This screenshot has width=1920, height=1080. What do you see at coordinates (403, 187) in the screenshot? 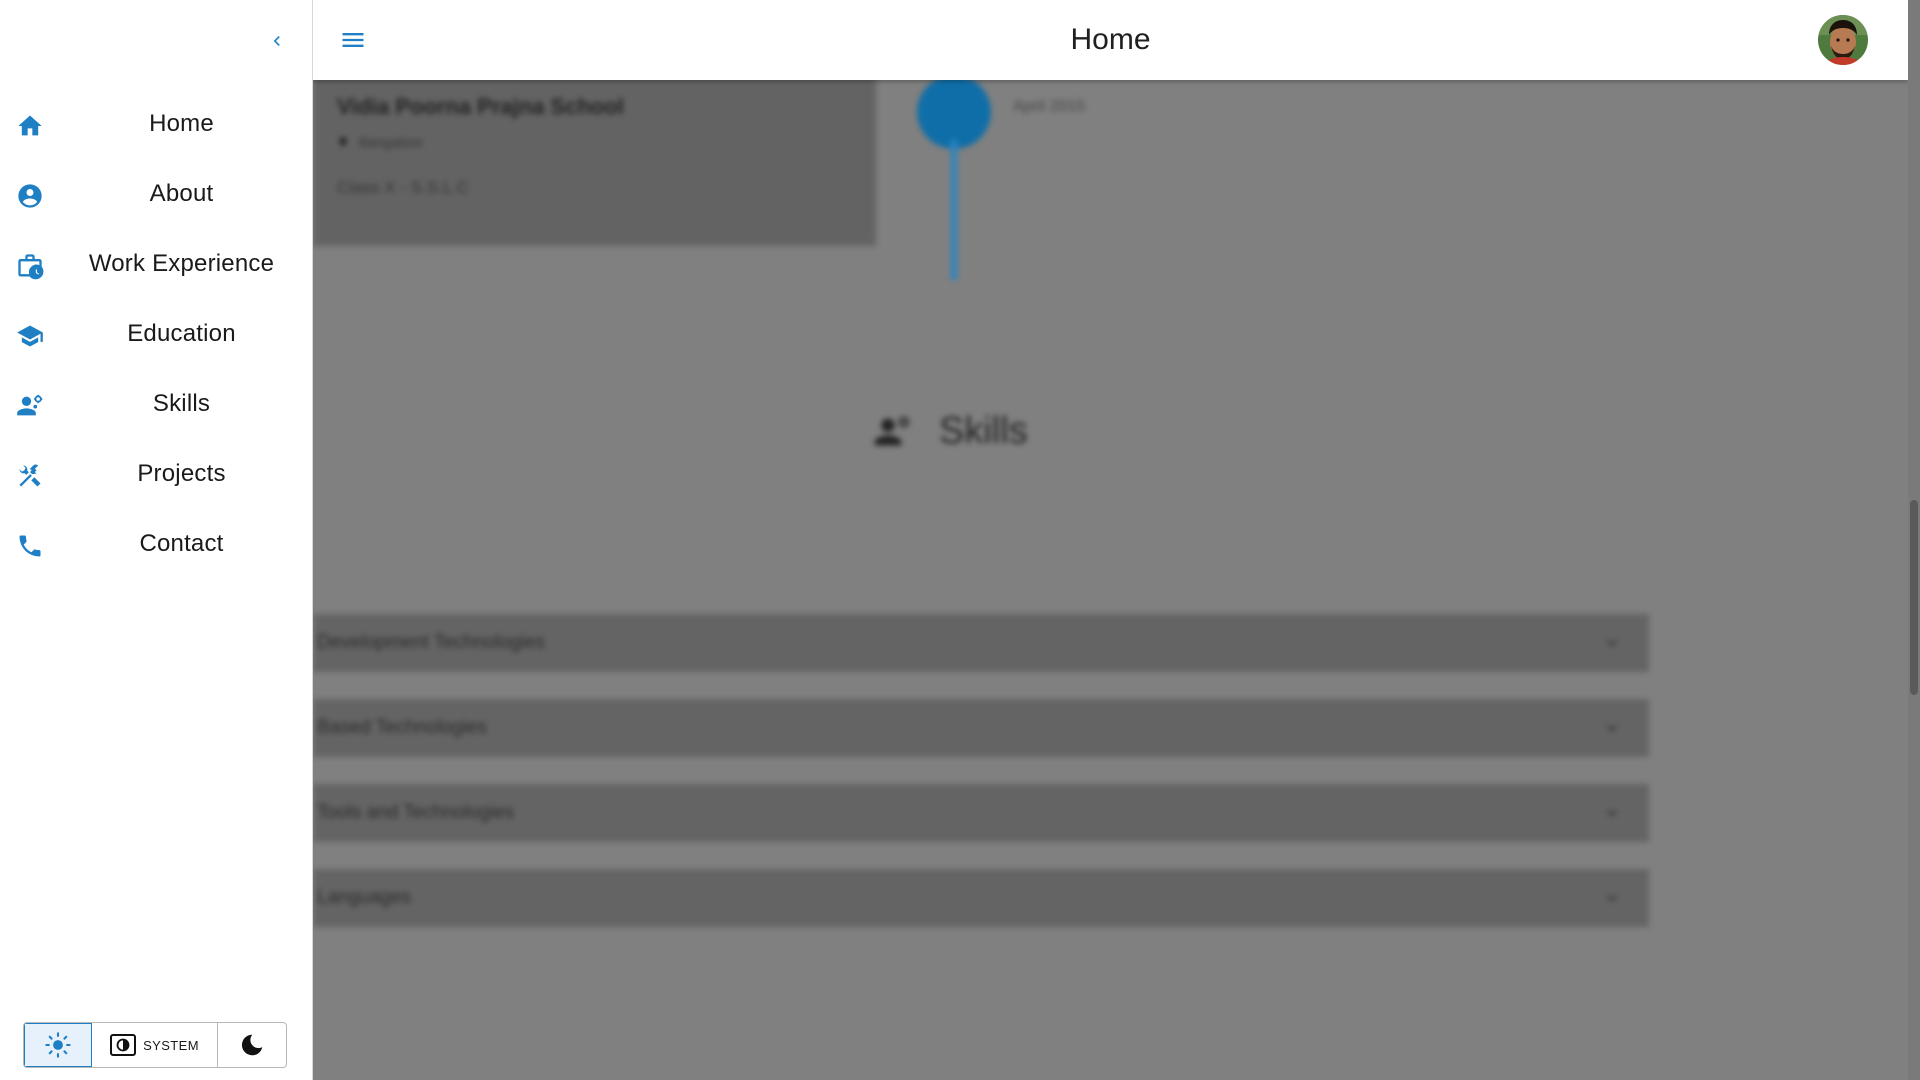
I see `education-class: Class X - S.S.L.C` at bounding box center [403, 187].